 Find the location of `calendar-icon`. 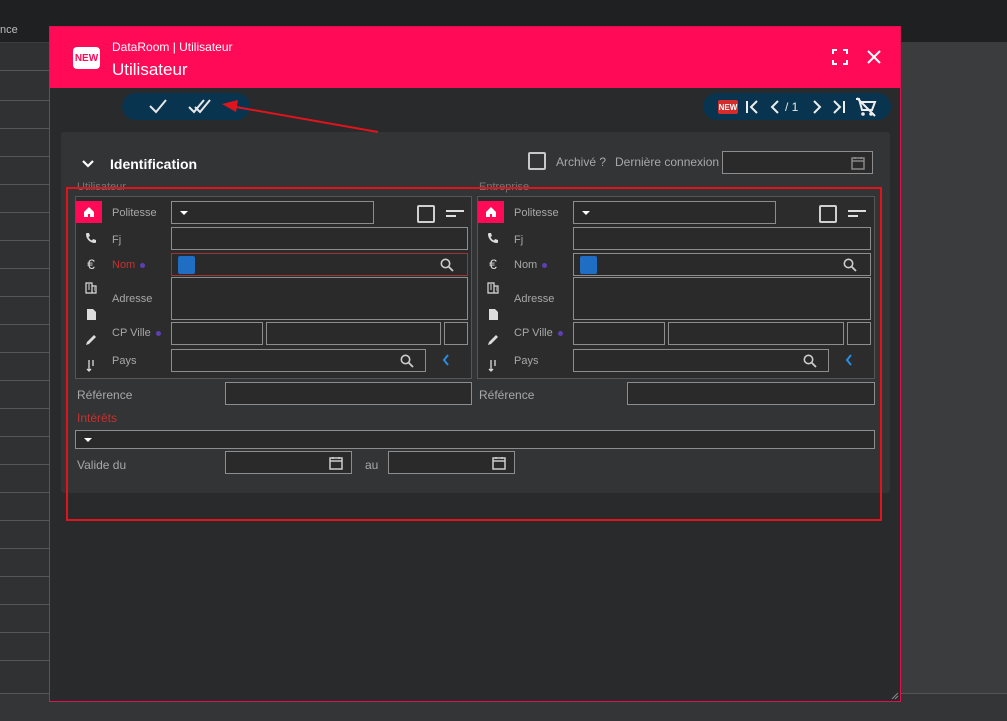

calendar-icon is located at coordinates (858, 163).